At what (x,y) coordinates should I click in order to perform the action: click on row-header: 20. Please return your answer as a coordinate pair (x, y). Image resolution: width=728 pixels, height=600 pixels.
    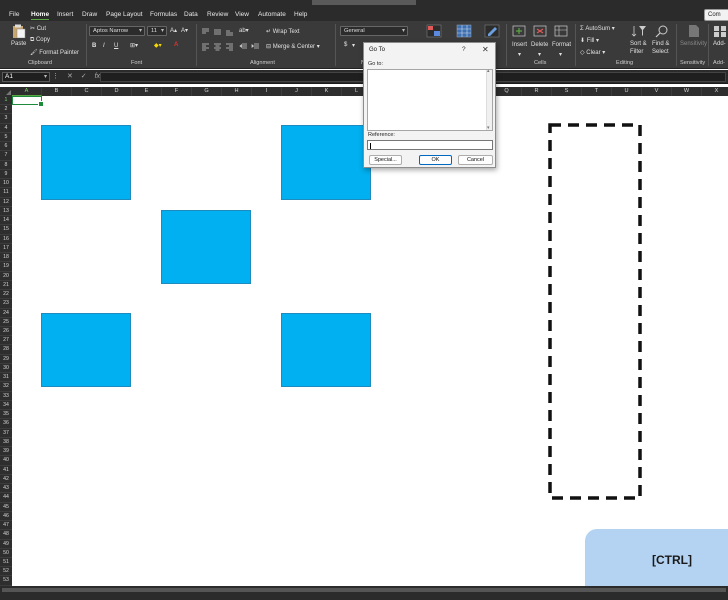
    Looking at the image, I should click on (6, 276).